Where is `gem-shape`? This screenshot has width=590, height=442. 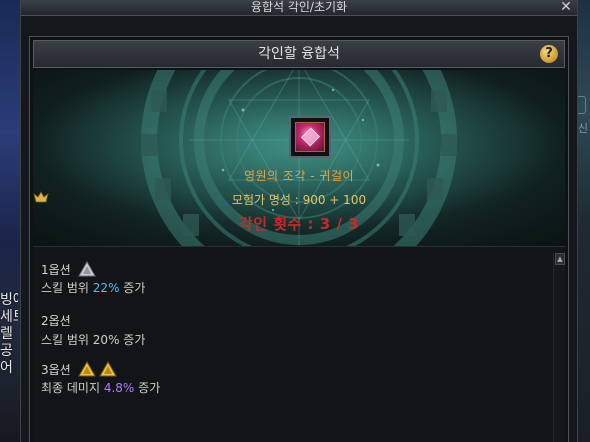 gem-shape is located at coordinates (310, 137).